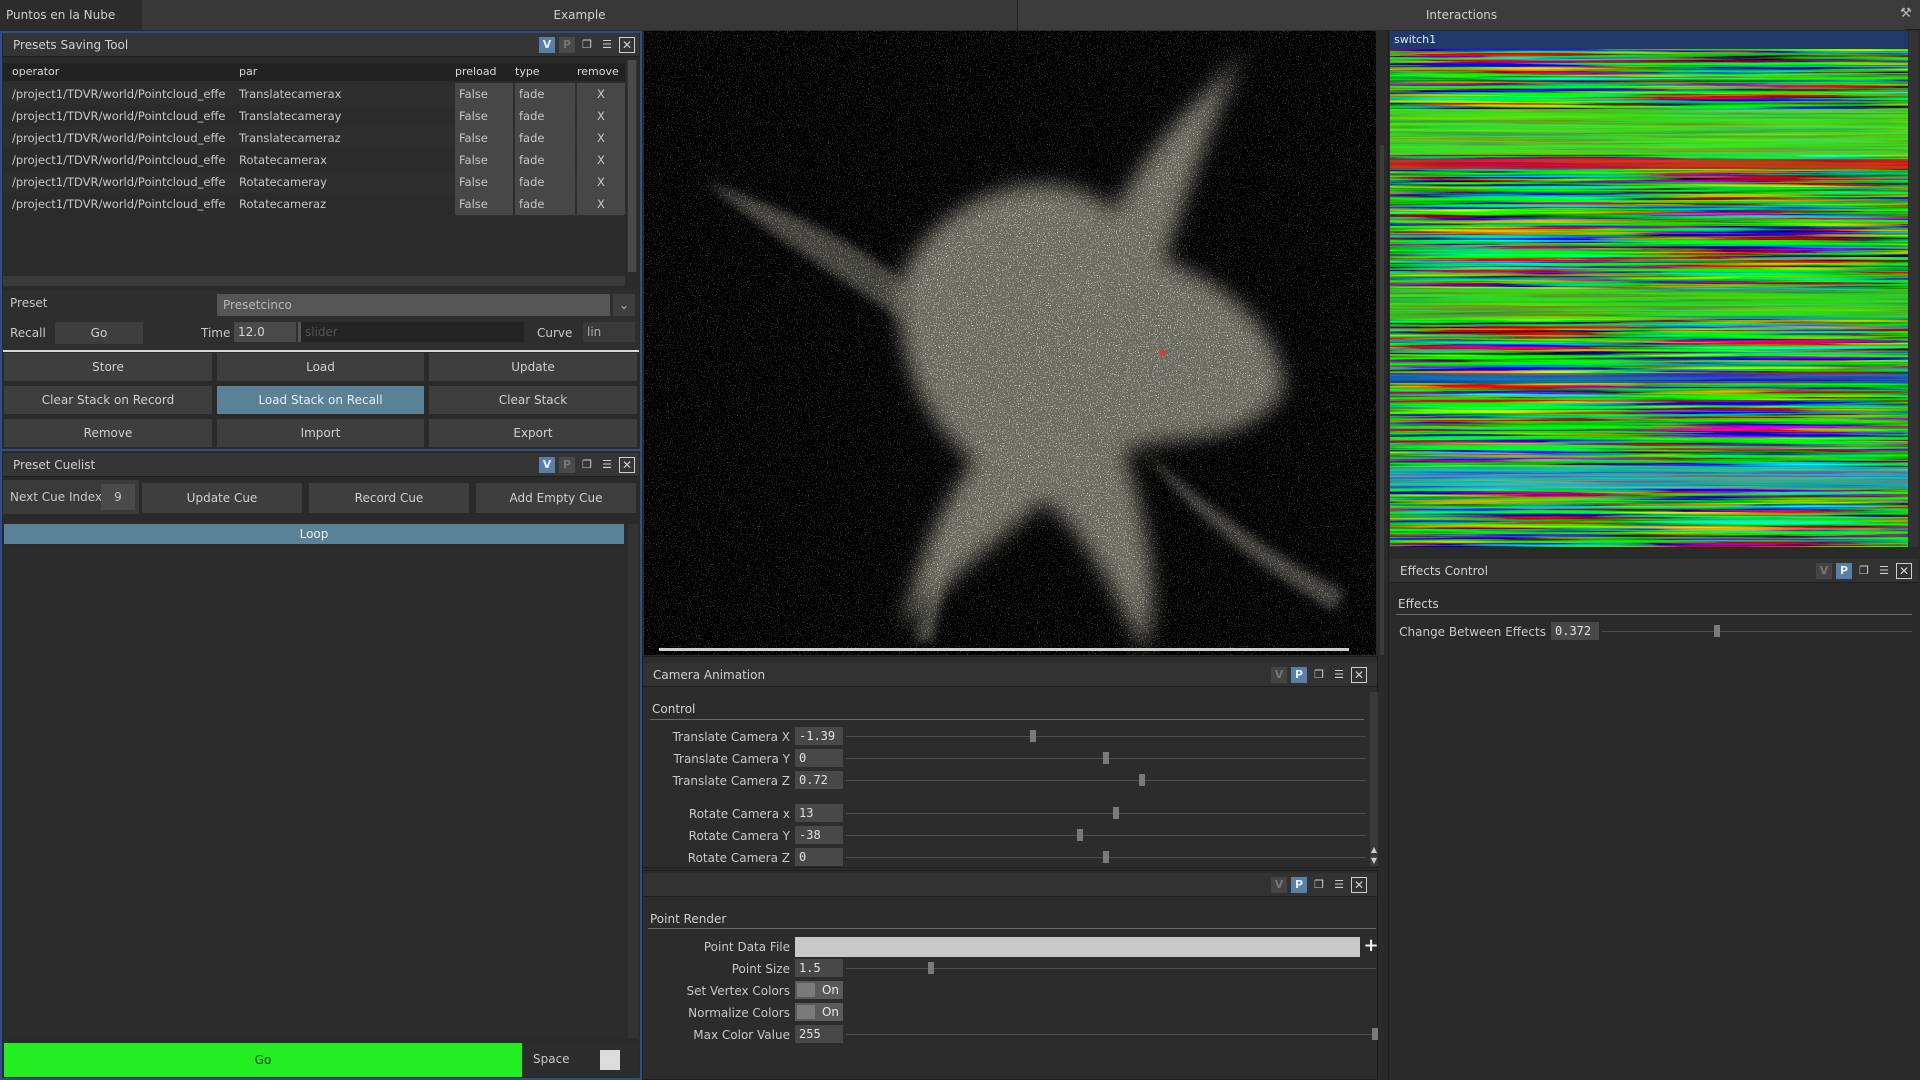 This screenshot has height=1080, width=1920. I want to click on import-button: Import, so click(320, 433).